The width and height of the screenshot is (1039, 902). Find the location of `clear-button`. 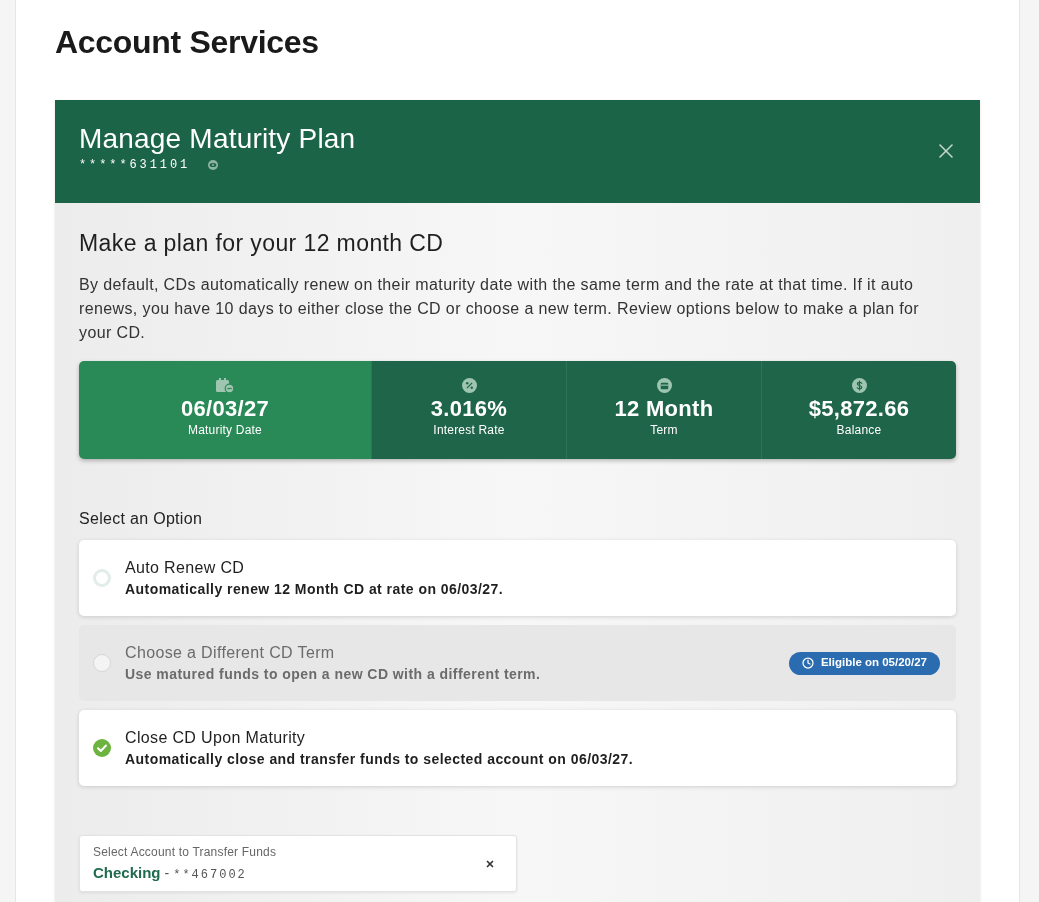

clear-button is located at coordinates (490, 863).